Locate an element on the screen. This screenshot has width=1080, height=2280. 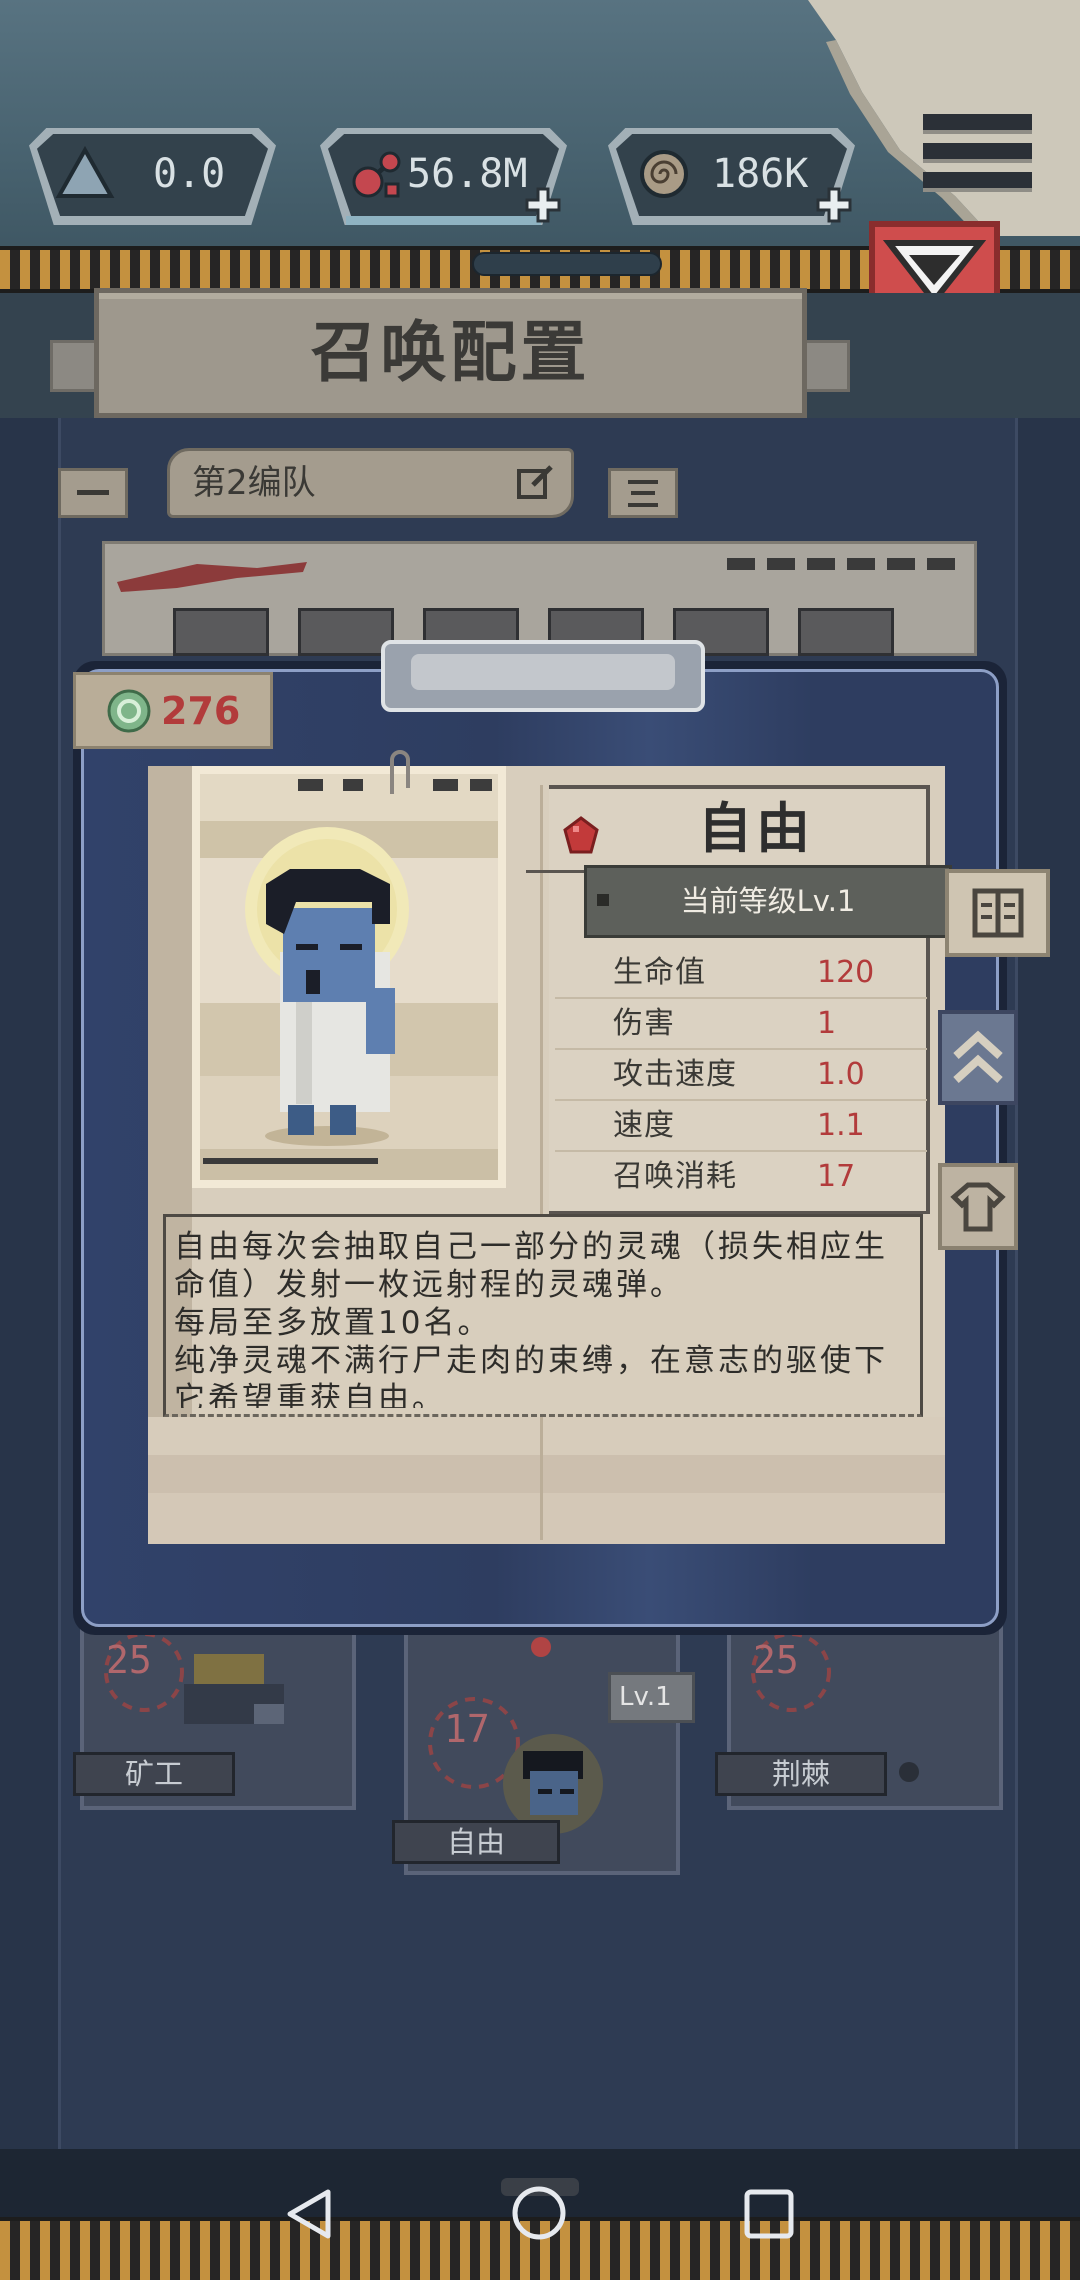
green-token-icon is located at coordinates (129, 711).